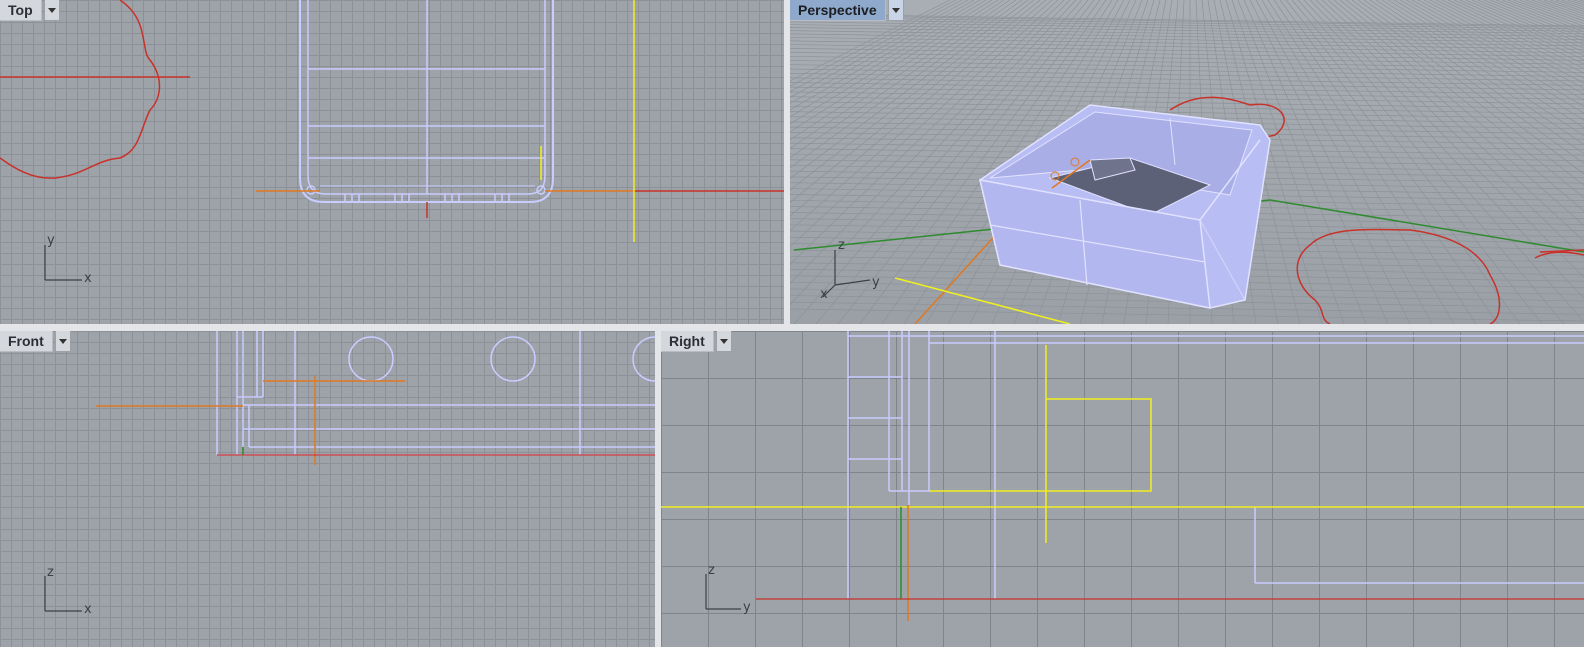 The height and width of the screenshot is (647, 1584). What do you see at coordinates (26, 341) in the screenshot?
I see `viewport-title: Front` at bounding box center [26, 341].